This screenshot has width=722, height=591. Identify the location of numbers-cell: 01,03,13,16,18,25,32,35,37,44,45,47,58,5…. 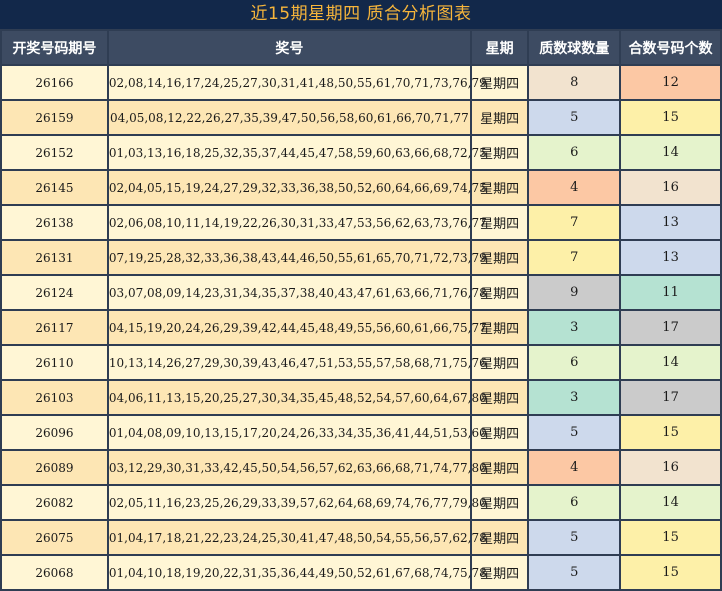
(297, 152).